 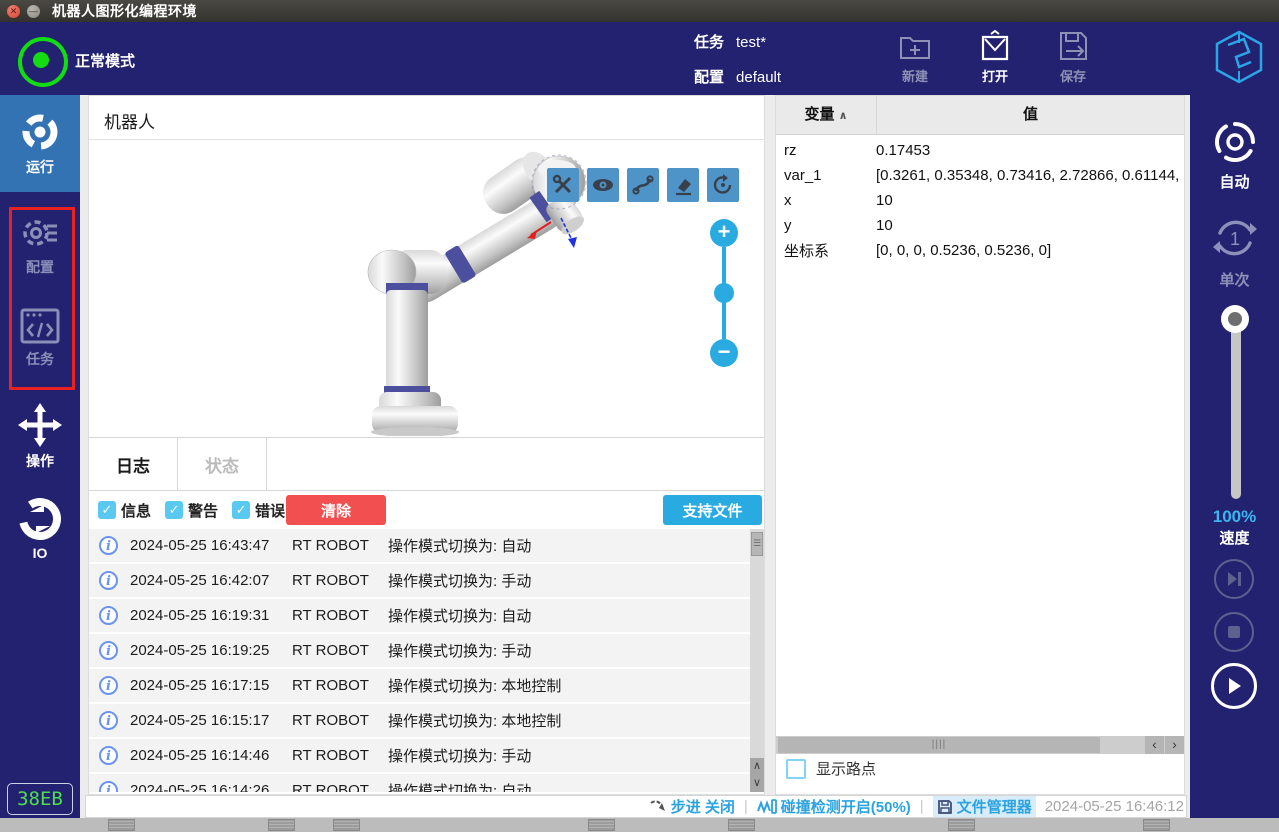 I want to click on mode-indicator-icon, so click(x=43, y=62).